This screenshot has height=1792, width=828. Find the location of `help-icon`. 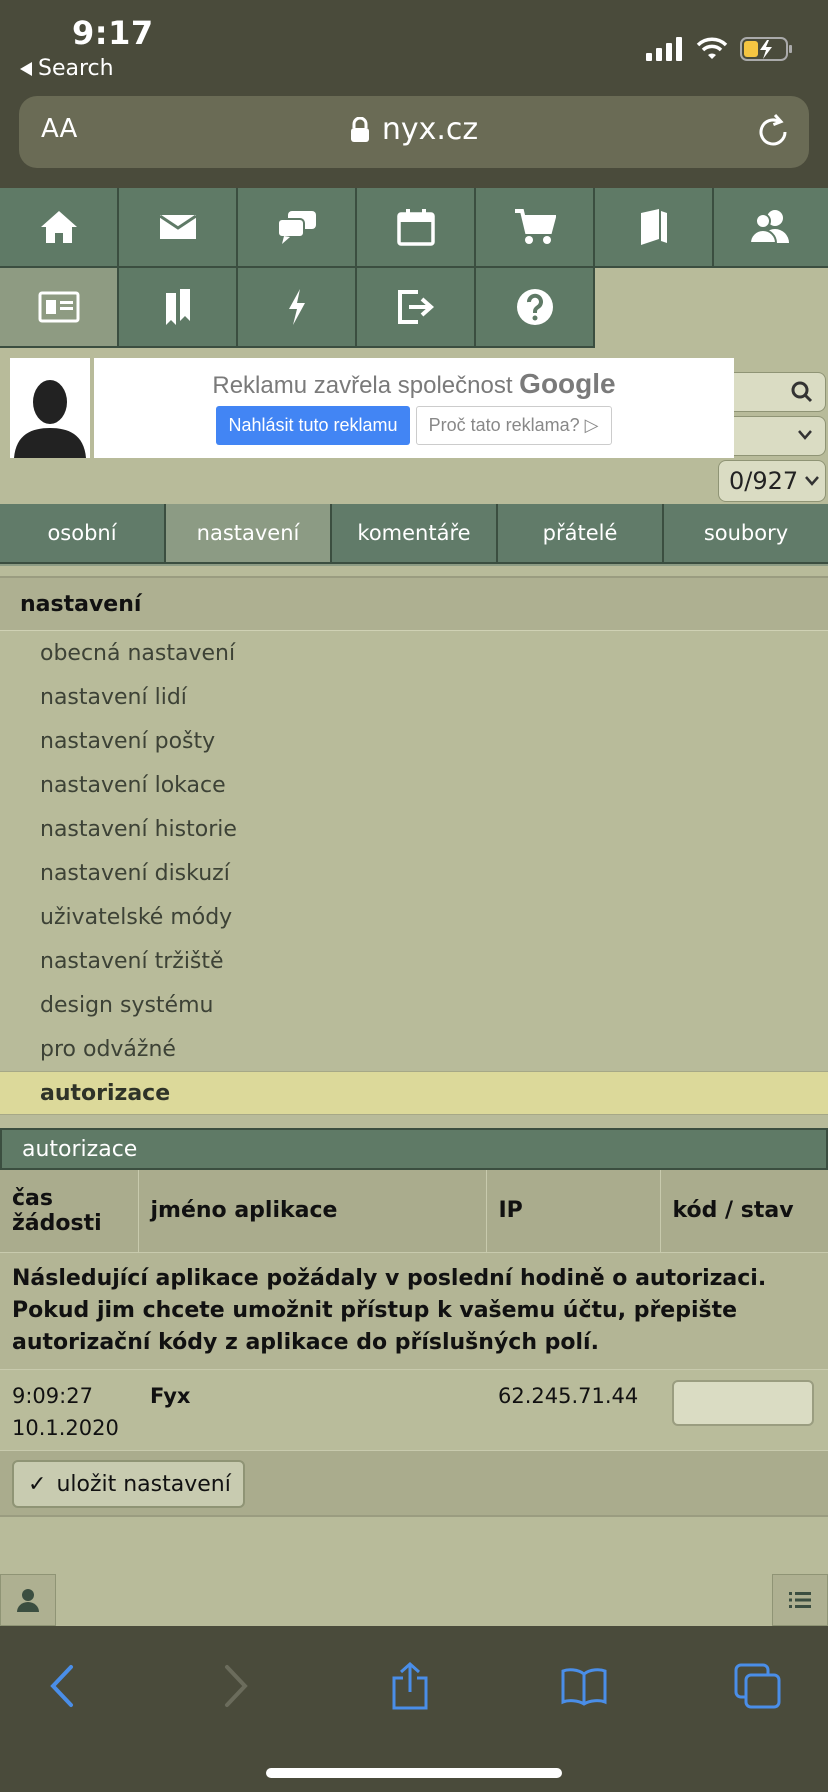

help-icon is located at coordinates (534, 307).